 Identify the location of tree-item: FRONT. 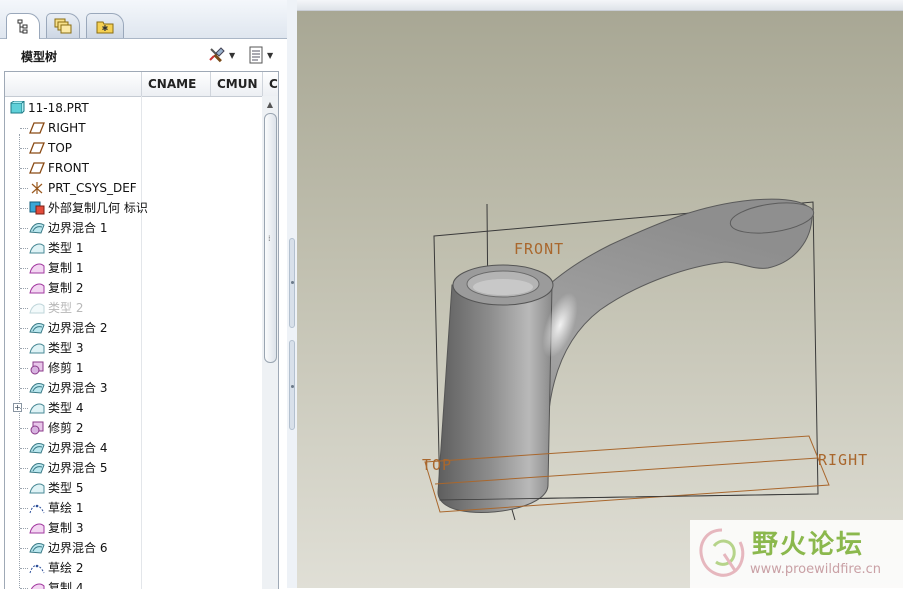
(133, 168).